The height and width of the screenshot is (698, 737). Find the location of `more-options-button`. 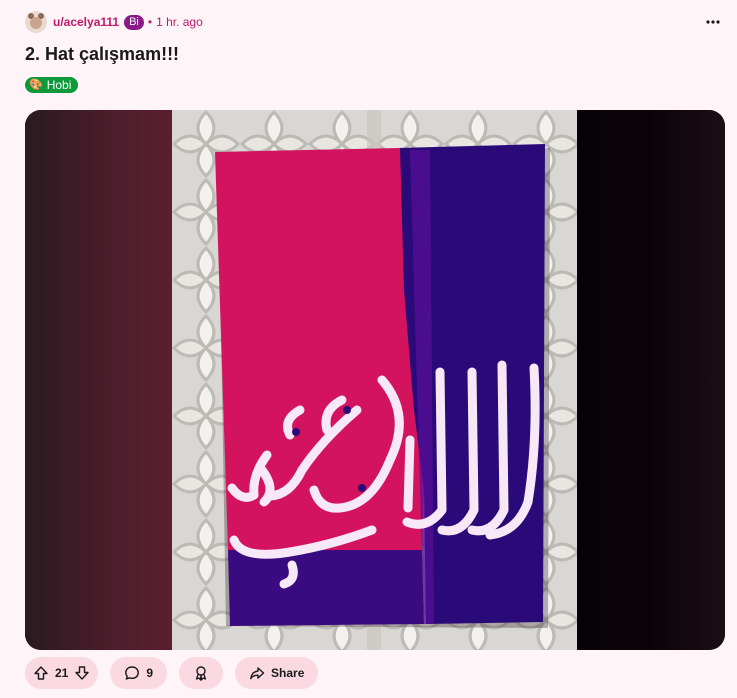

more-options-button is located at coordinates (713, 22).